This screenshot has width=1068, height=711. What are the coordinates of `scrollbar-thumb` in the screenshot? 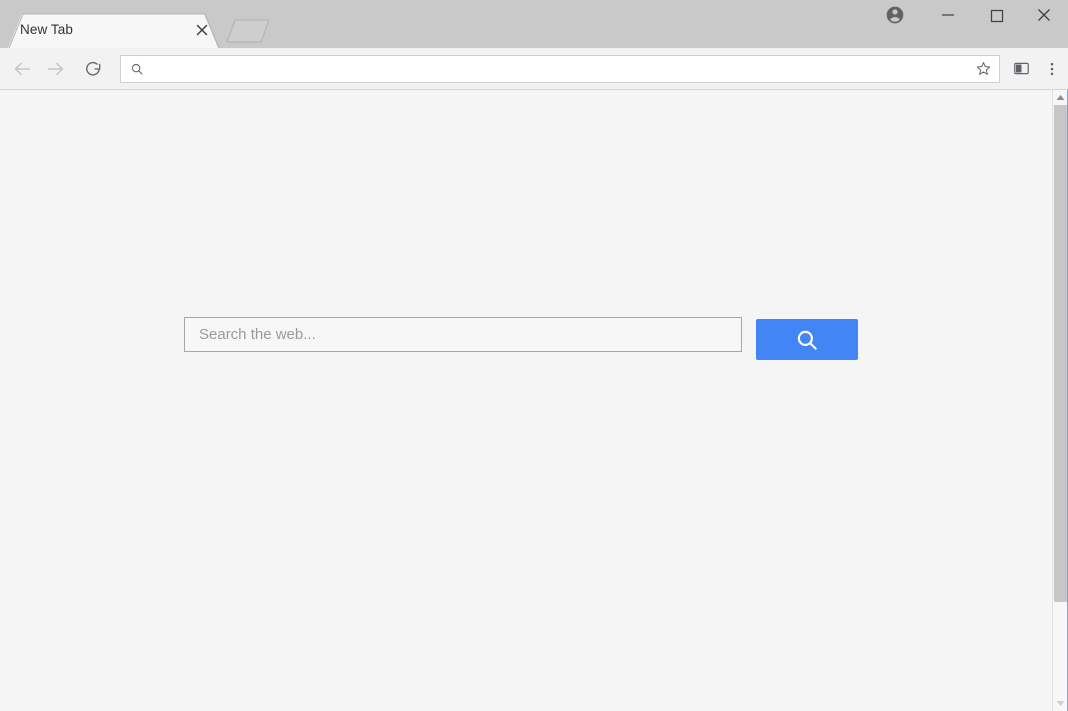 It's located at (1060, 353).